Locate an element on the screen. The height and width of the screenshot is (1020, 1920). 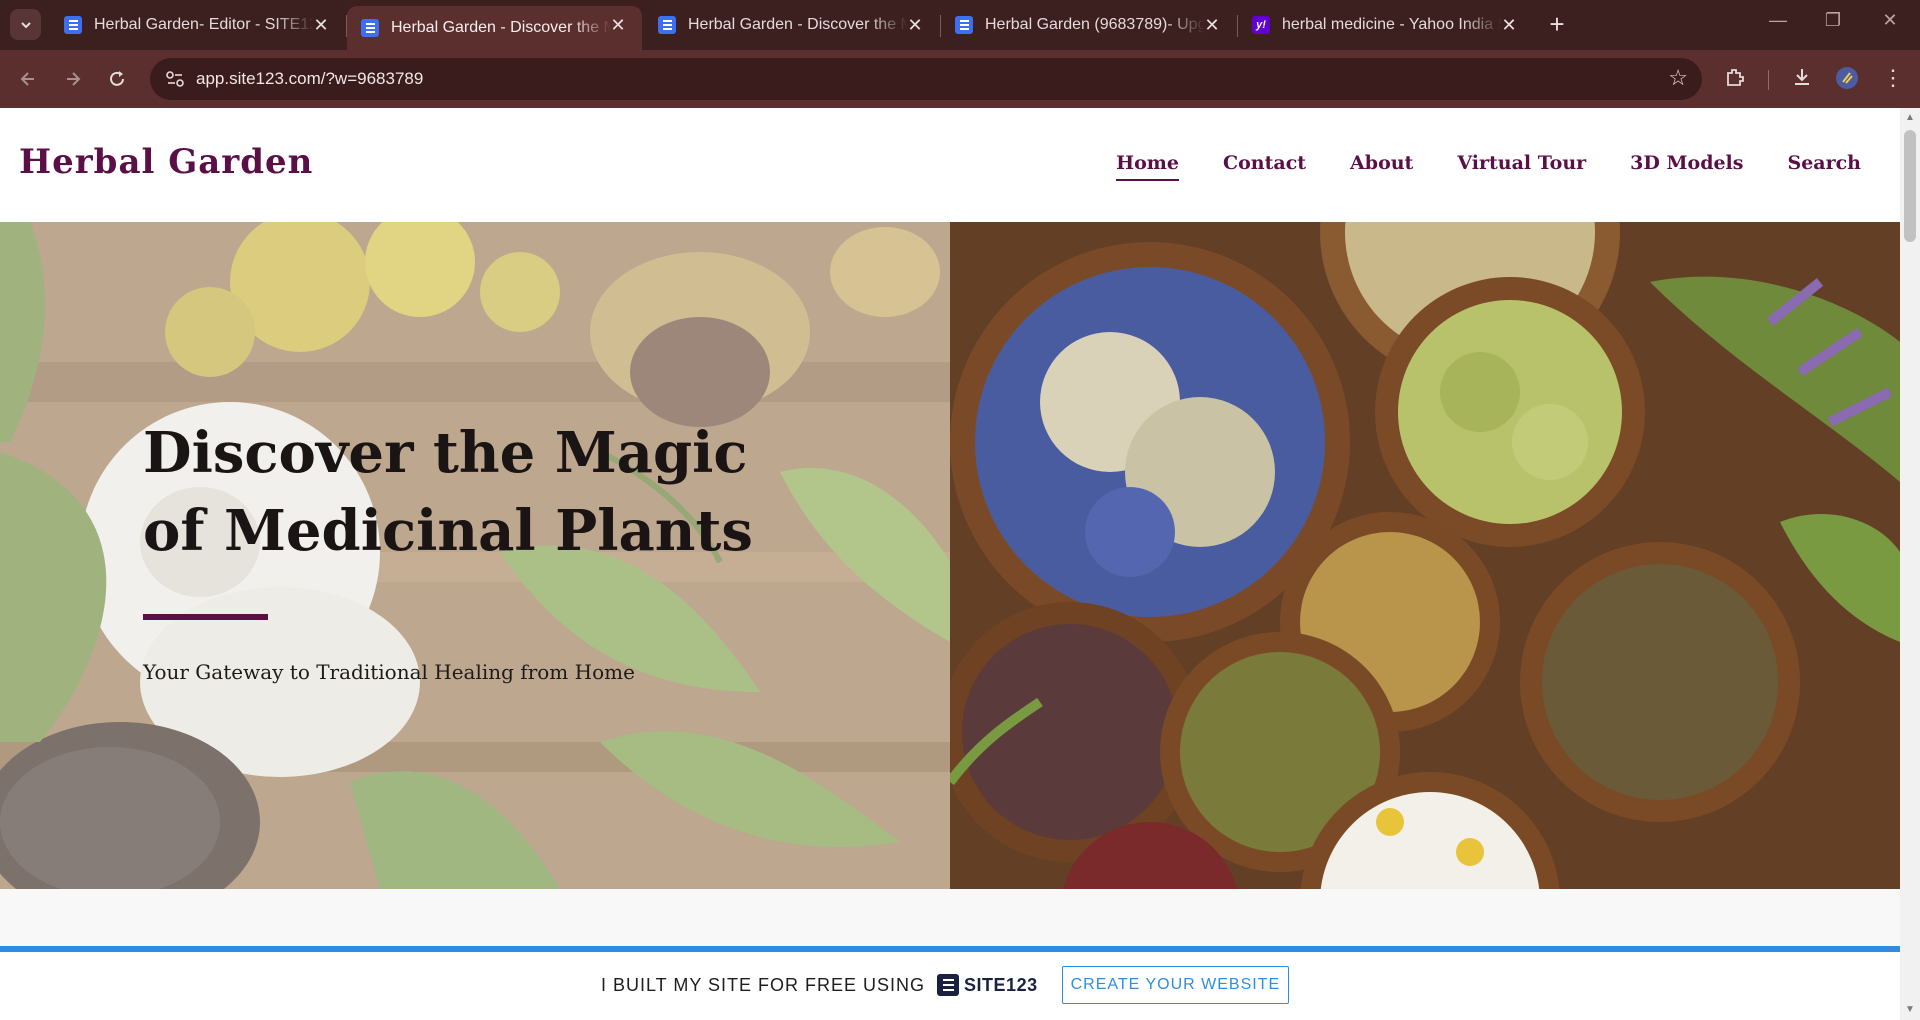
arrow-left-icon is located at coordinates (27, 79).